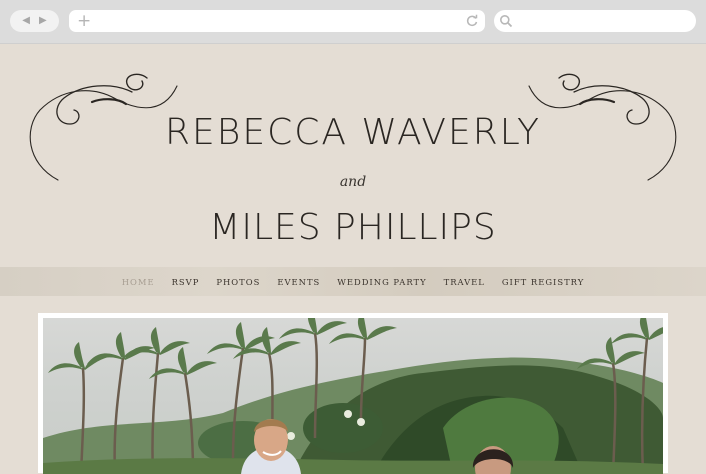  What do you see at coordinates (506, 21) in the screenshot?
I see `search-icon` at bounding box center [506, 21].